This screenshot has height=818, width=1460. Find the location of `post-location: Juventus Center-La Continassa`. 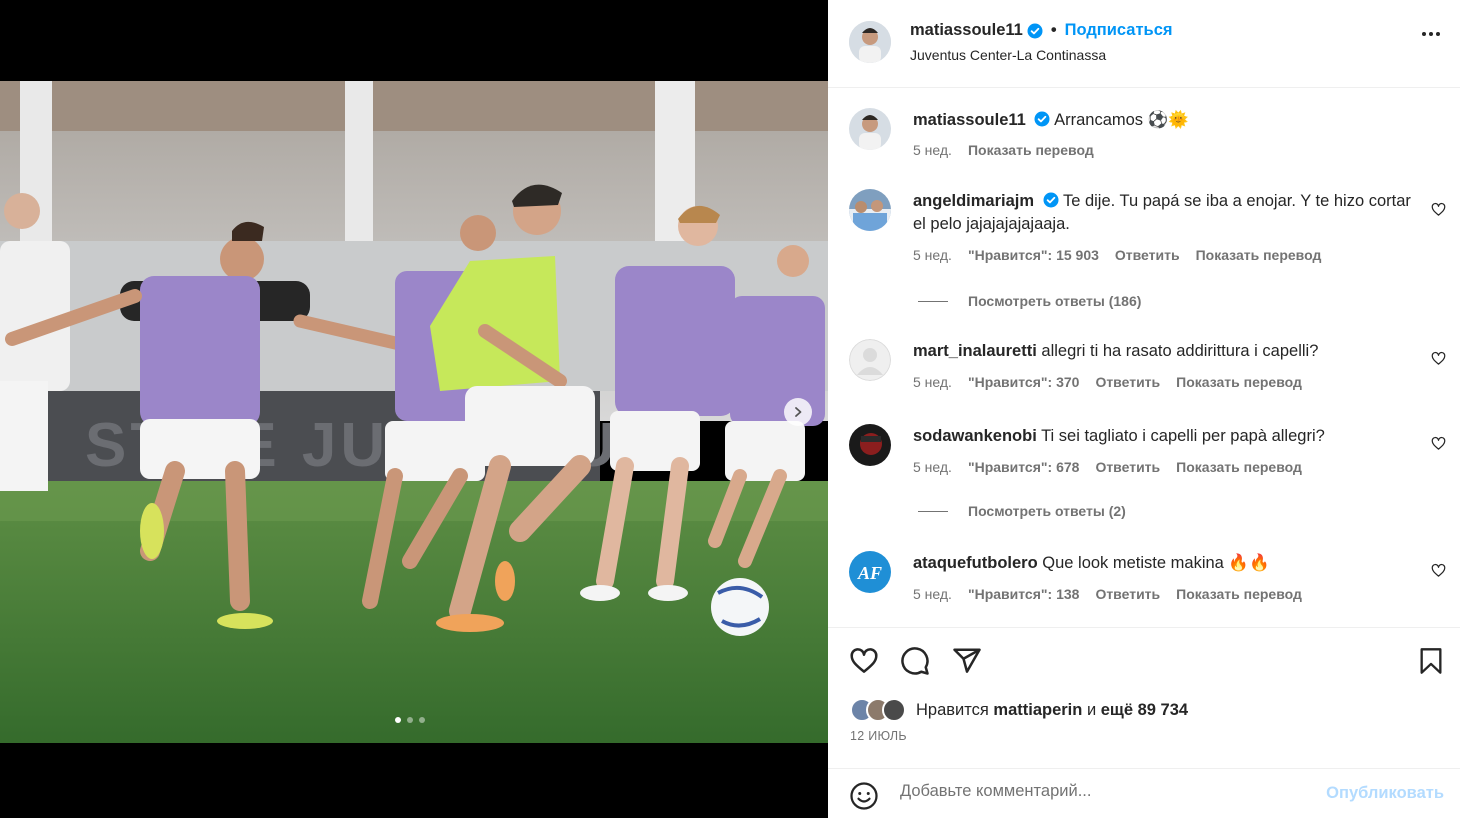

post-location: Juventus Center-La Continassa is located at coordinates (1008, 55).